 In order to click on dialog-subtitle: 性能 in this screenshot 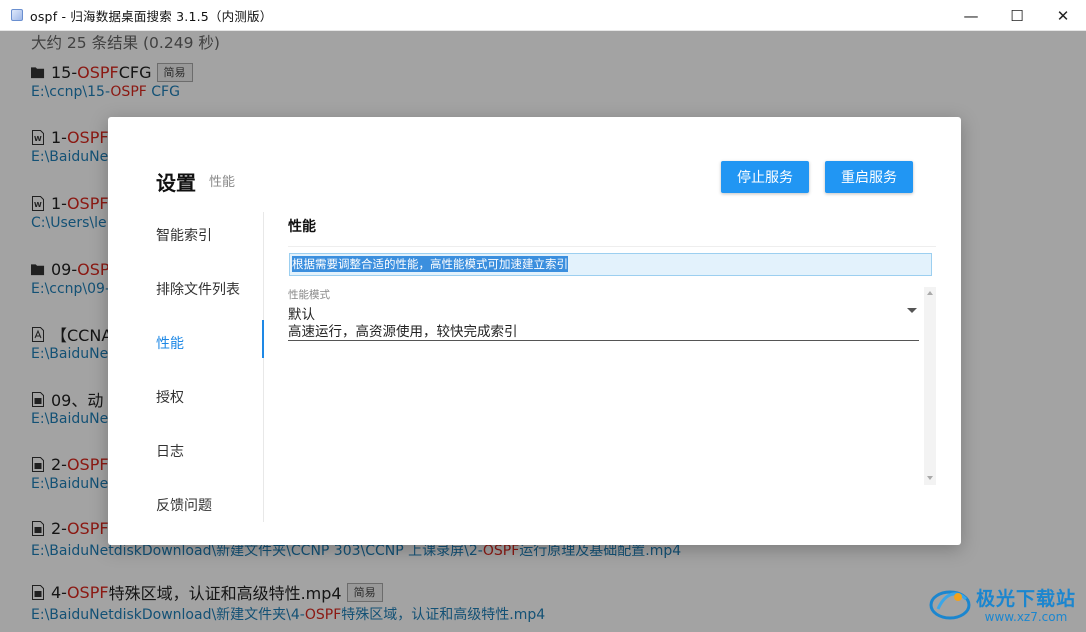, I will do `click(222, 182)`.